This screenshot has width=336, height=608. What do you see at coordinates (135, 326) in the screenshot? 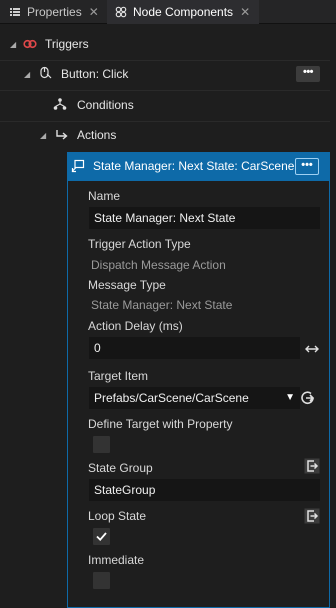
I see `action-delay-label: Action Delay (ms)` at bounding box center [135, 326].